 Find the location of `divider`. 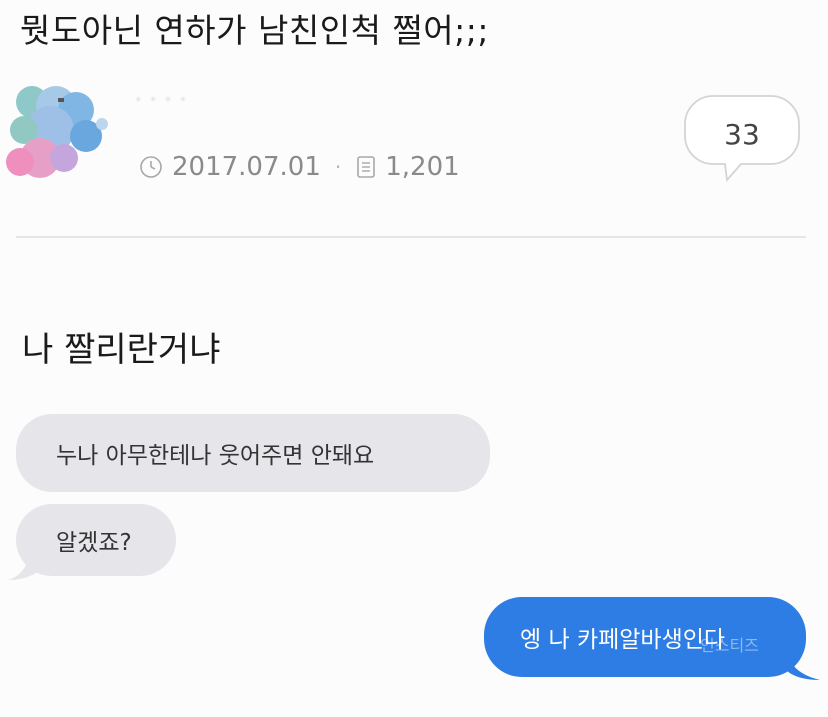

divider is located at coordinates (411, 237).